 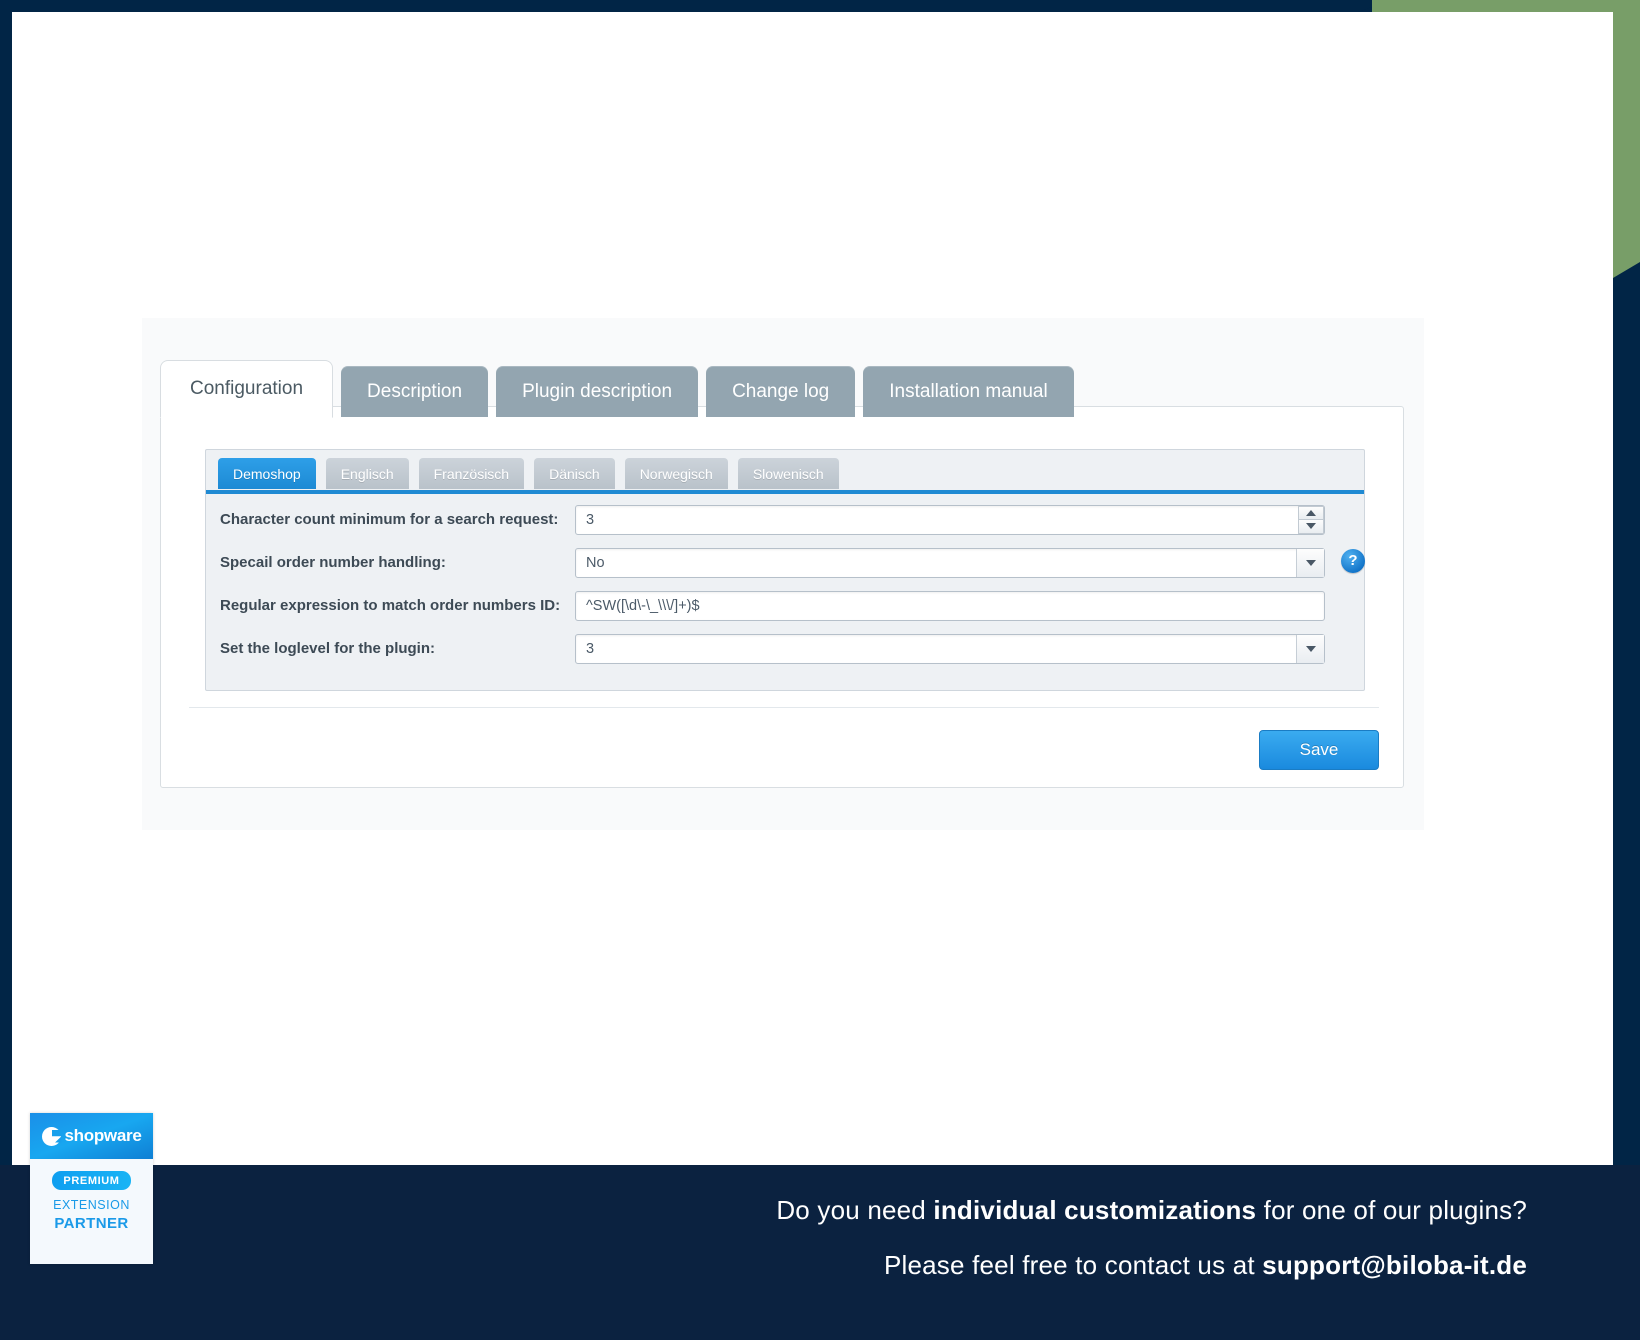 I want to click on lang-tab-englisch-label: Englisch, so click(x=367, y=474).